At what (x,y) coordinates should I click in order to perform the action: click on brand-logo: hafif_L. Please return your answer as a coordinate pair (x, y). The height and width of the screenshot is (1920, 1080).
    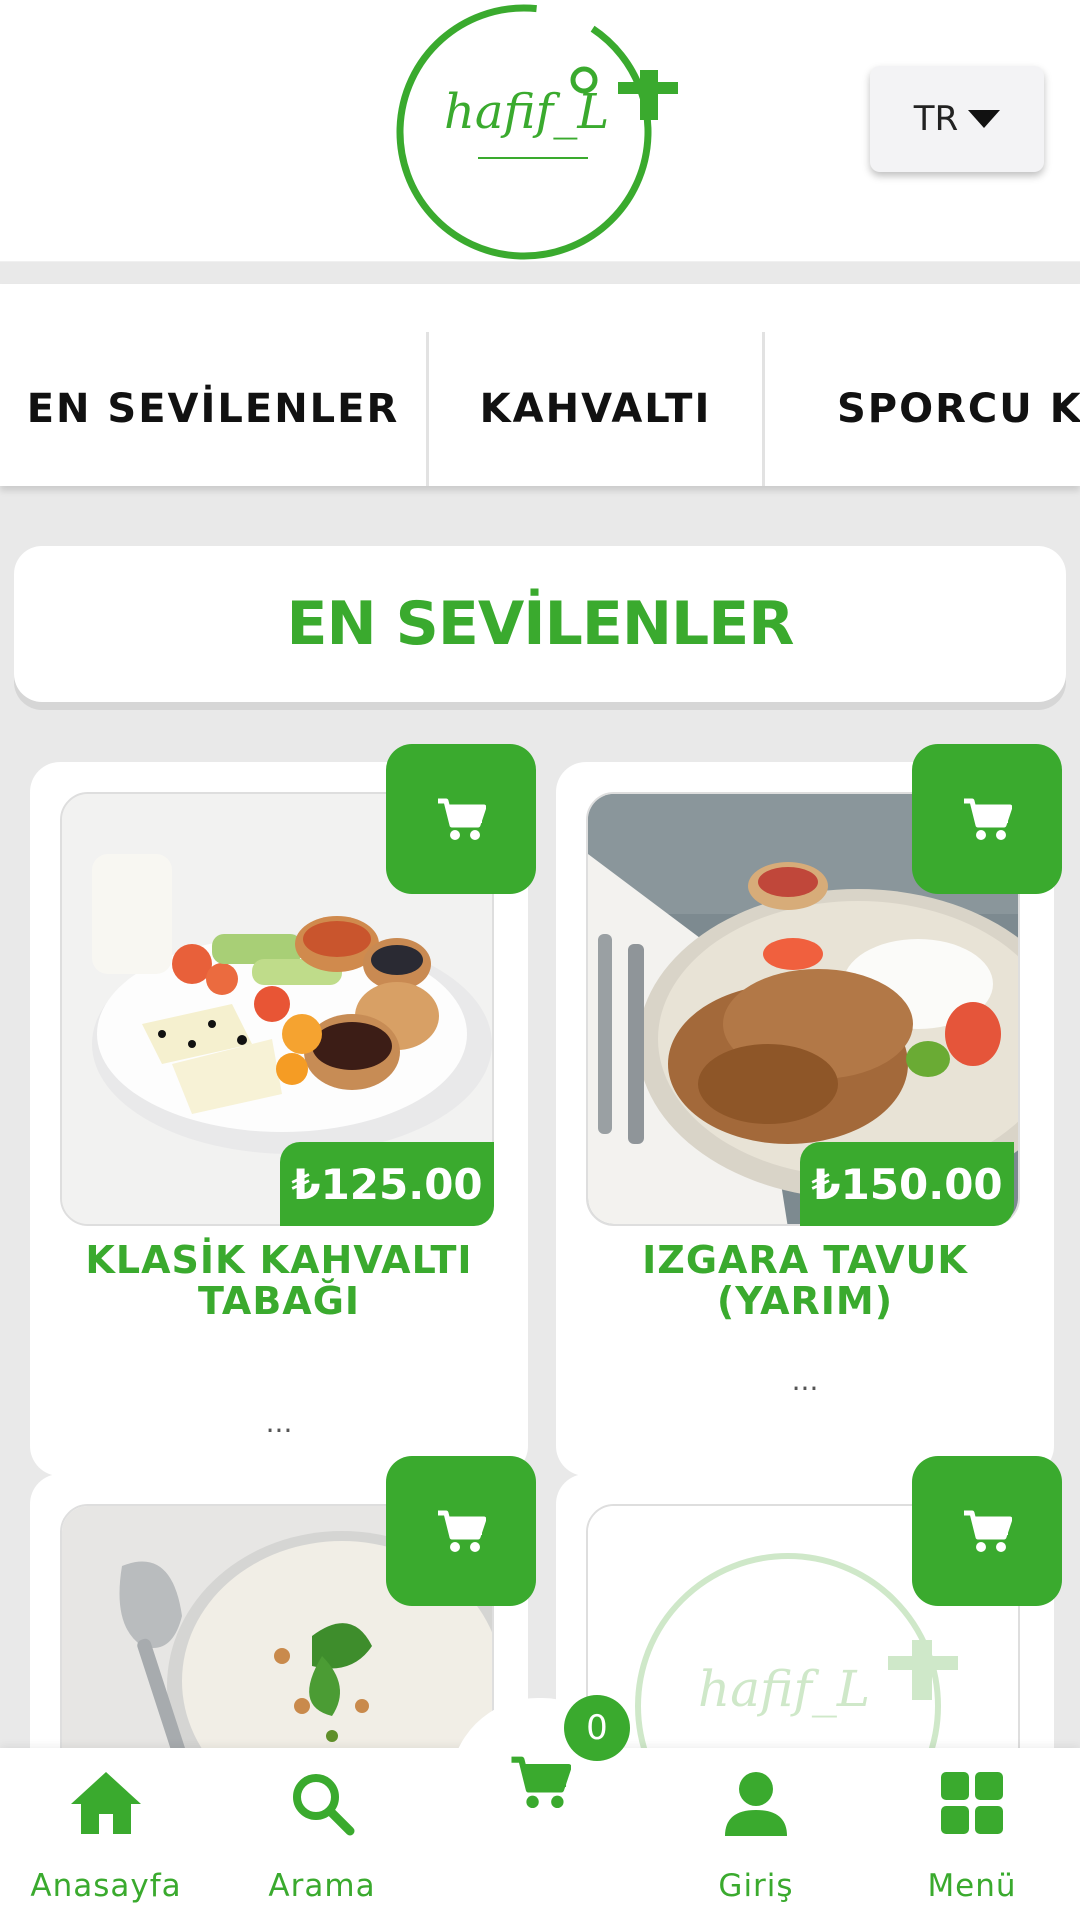
    Looking at the image, I should click on (538, 131).